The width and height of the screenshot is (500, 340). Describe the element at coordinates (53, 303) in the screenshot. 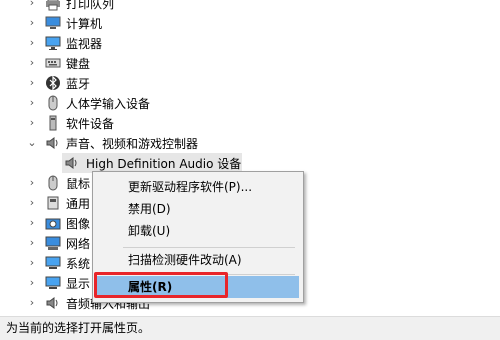

I see `audio-io-icon` at that location.